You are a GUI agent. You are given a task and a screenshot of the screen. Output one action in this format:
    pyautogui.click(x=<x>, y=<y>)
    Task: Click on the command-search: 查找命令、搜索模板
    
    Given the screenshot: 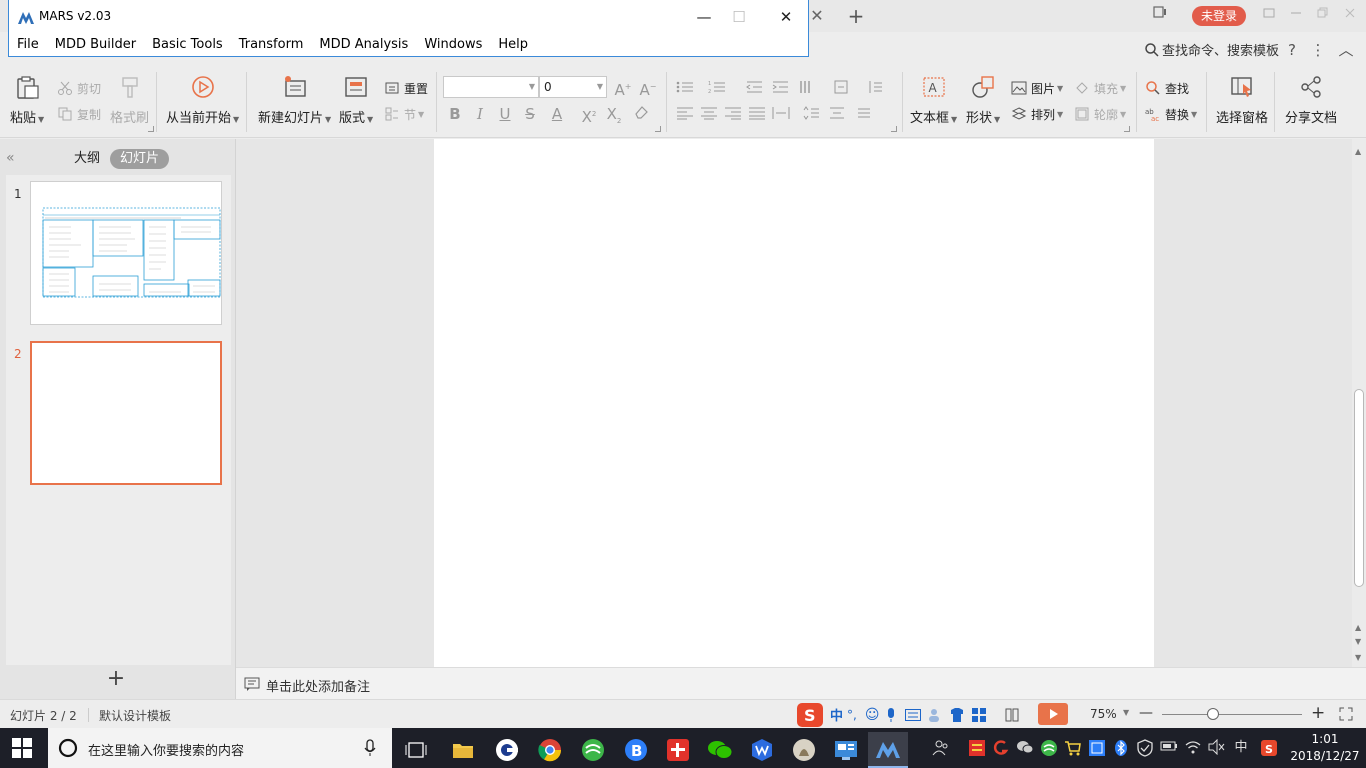 What is the action you would take?
    pyautogui.click(x=1211, y=49)
    